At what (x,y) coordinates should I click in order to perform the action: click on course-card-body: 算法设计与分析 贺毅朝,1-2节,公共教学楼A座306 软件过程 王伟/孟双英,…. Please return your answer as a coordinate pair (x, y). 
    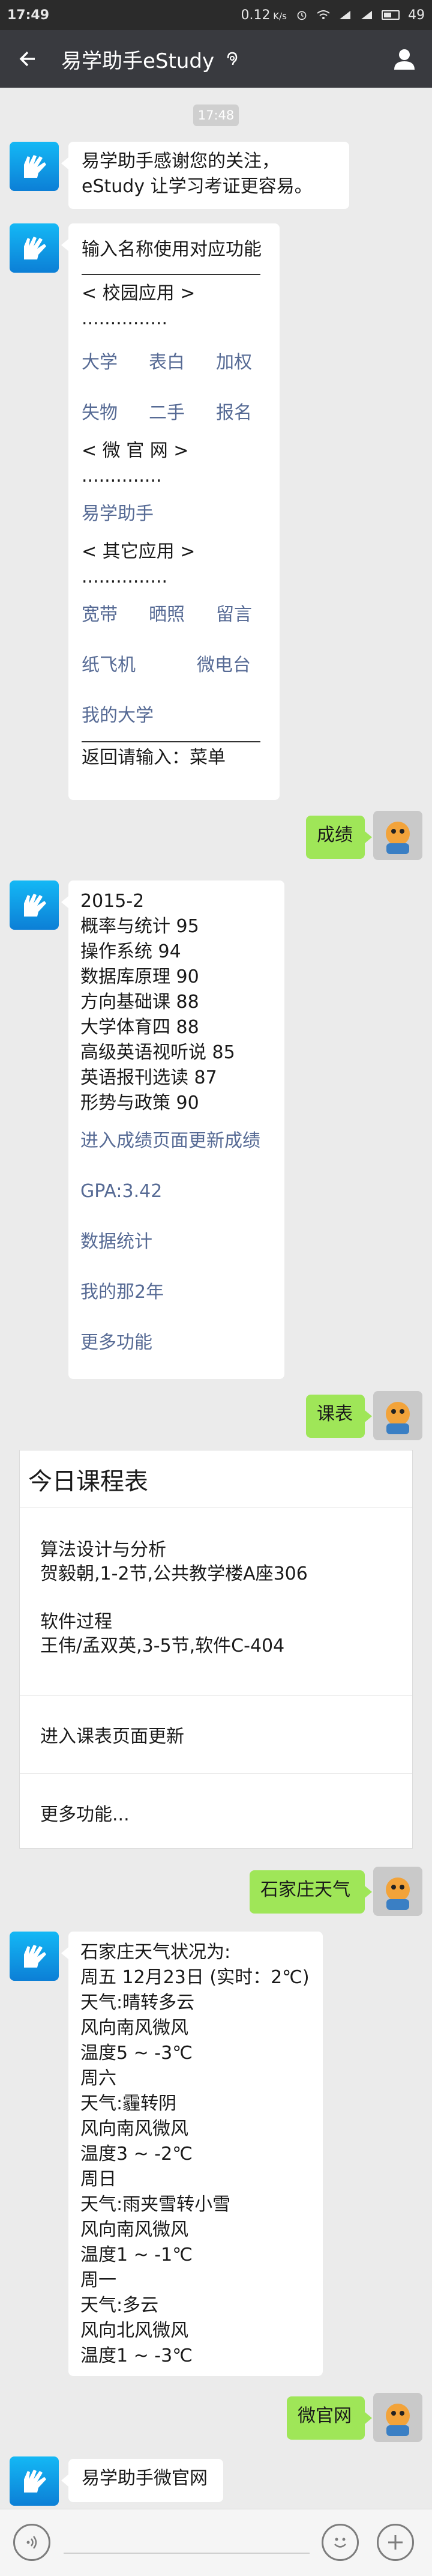
    Looking at the image, I should click on (216, 1602).